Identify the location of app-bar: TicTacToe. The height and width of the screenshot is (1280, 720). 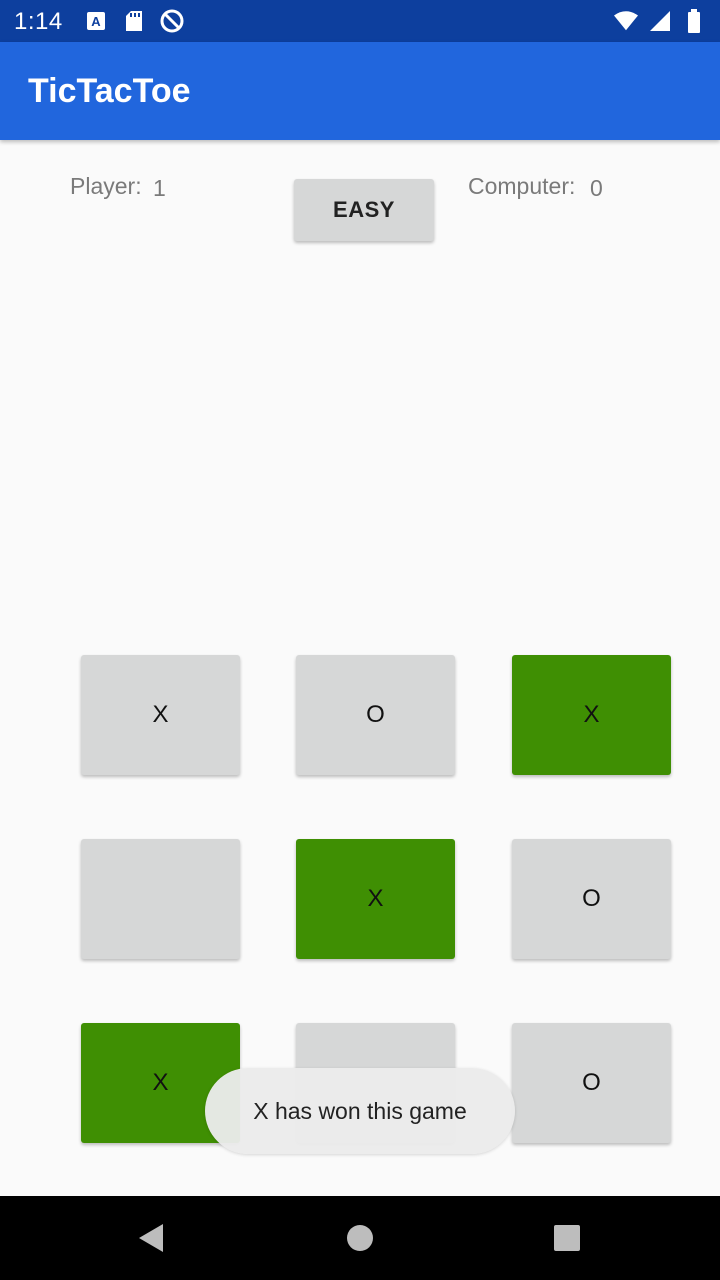
(360, 91).